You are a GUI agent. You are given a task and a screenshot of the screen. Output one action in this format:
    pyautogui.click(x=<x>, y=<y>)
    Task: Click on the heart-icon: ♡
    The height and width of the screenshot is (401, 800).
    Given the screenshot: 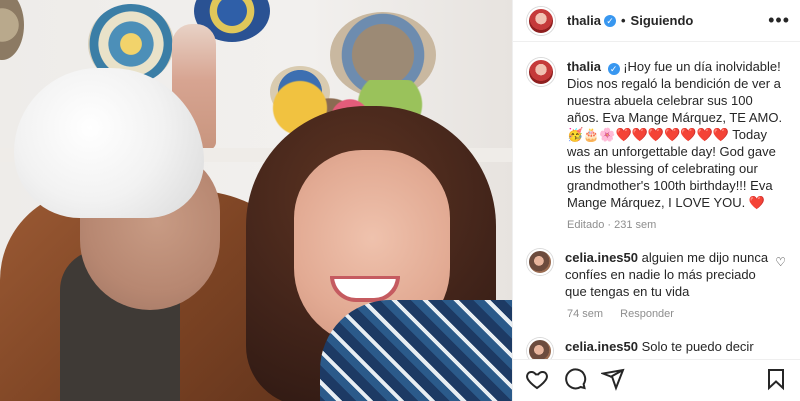 What is the action you would take?
    pyautogui.click(x=780, y=262)
    